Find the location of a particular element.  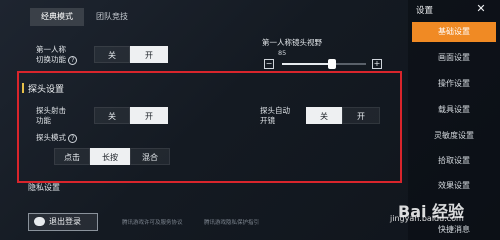

fov-slider-value: 85 is located at coordinates (282, 53).